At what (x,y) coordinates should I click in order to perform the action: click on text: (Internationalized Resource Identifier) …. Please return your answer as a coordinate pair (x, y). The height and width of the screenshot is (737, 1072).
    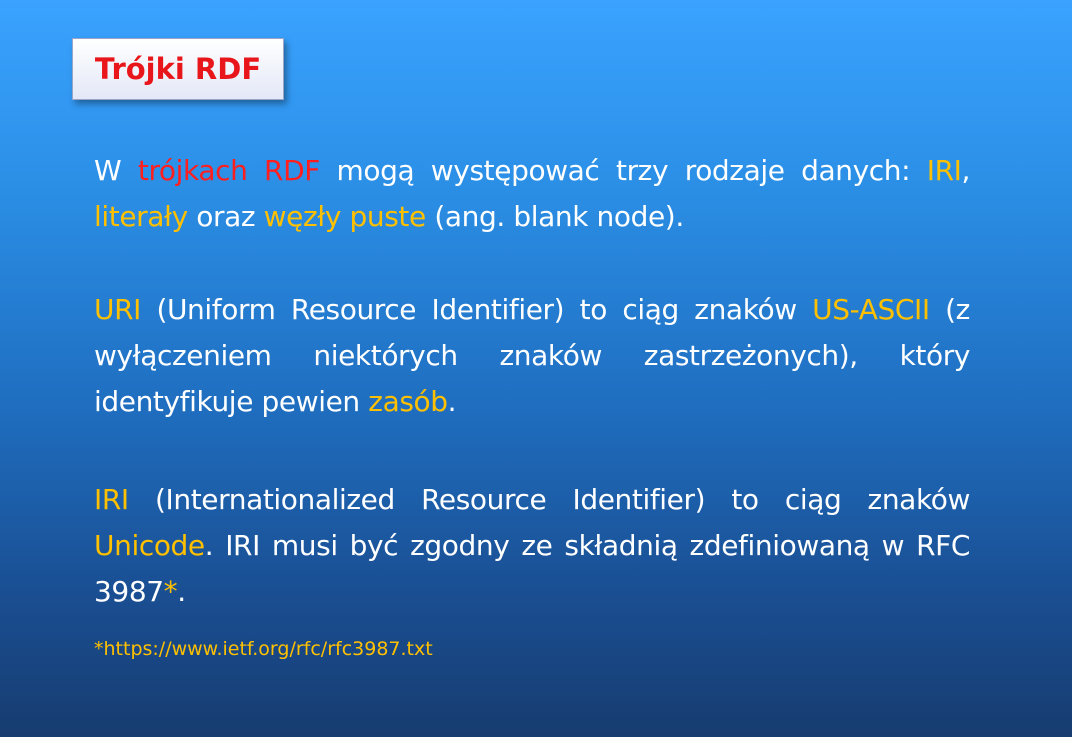
    Looking at the image, I should click on (549, 499).